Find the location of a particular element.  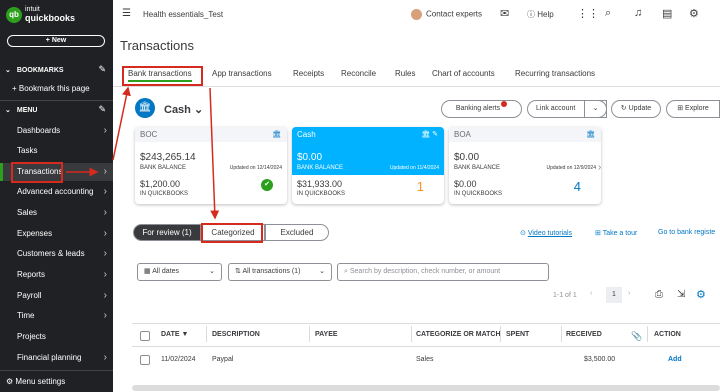

date-filter: ▦ All dates ⌄ is located at coordinates (179, 272).